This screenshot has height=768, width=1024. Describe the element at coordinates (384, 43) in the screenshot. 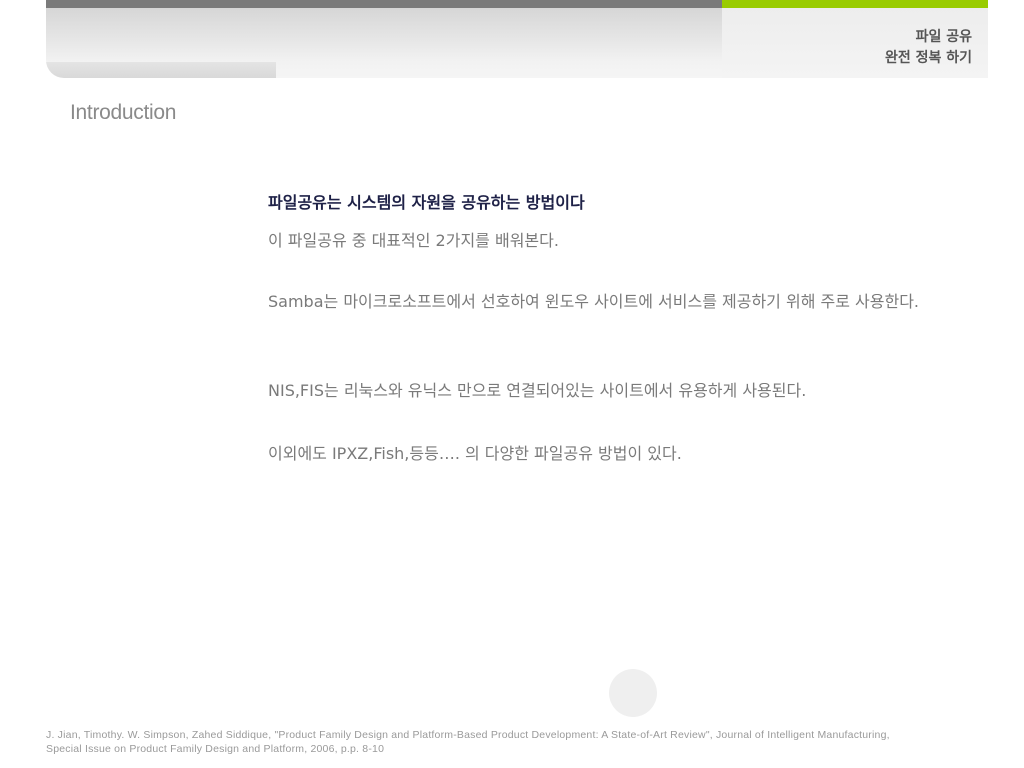

I see `header-band` at that location.